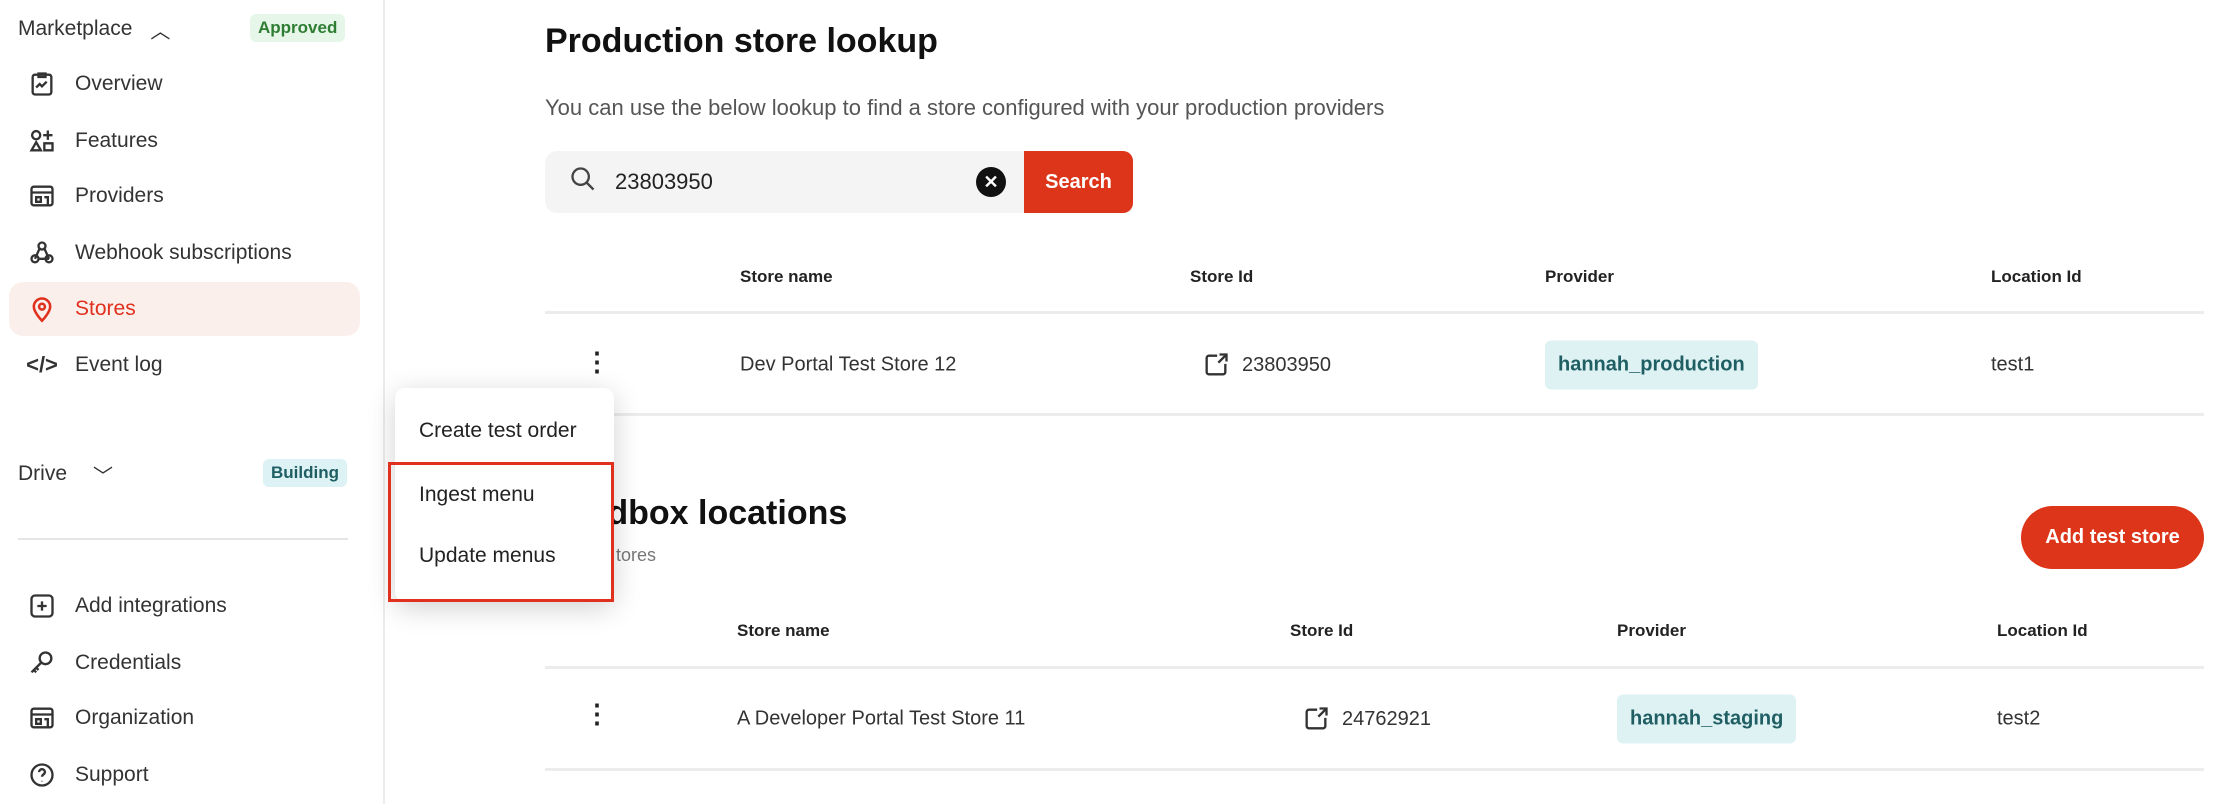 The height and width of the screenshot is (804, 2230). Describe the element at coordinates (42, 141) in the screenshot. I see `shapes-icon` at that location.